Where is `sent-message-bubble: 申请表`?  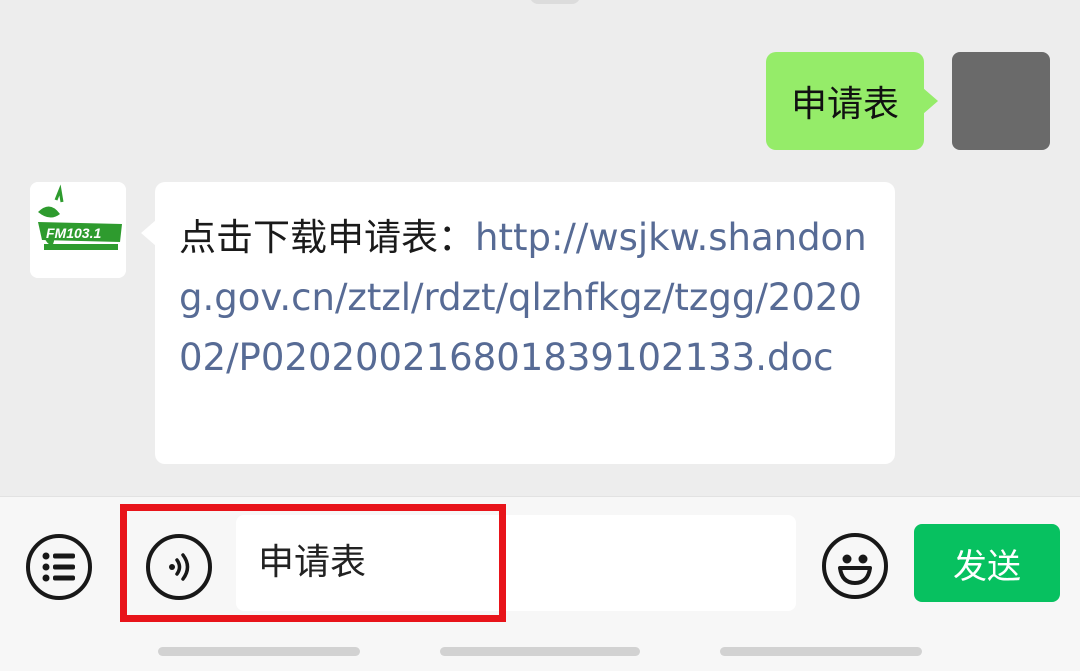
sent-message-bubble: 申请表 is located at coordinates (852, 101).